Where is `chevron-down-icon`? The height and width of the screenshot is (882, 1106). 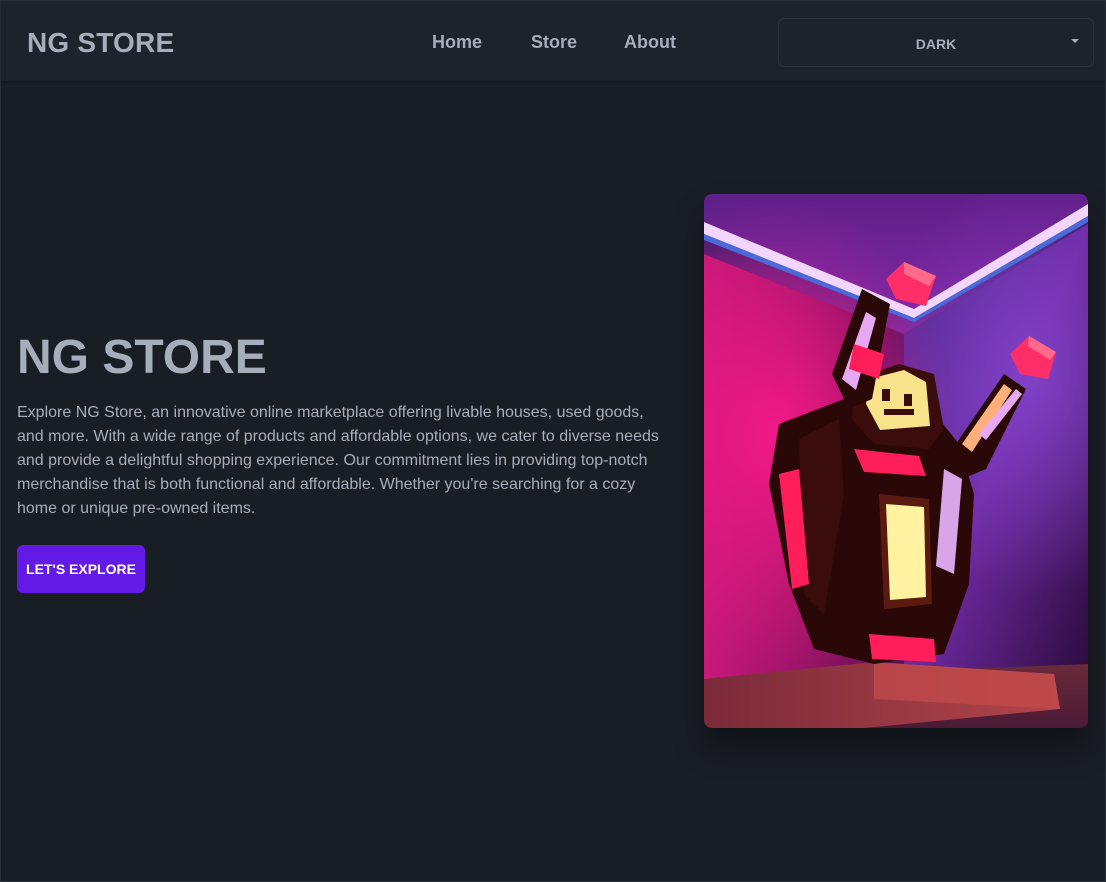 chevron-down-icon is located at coordinates (1075, 41).